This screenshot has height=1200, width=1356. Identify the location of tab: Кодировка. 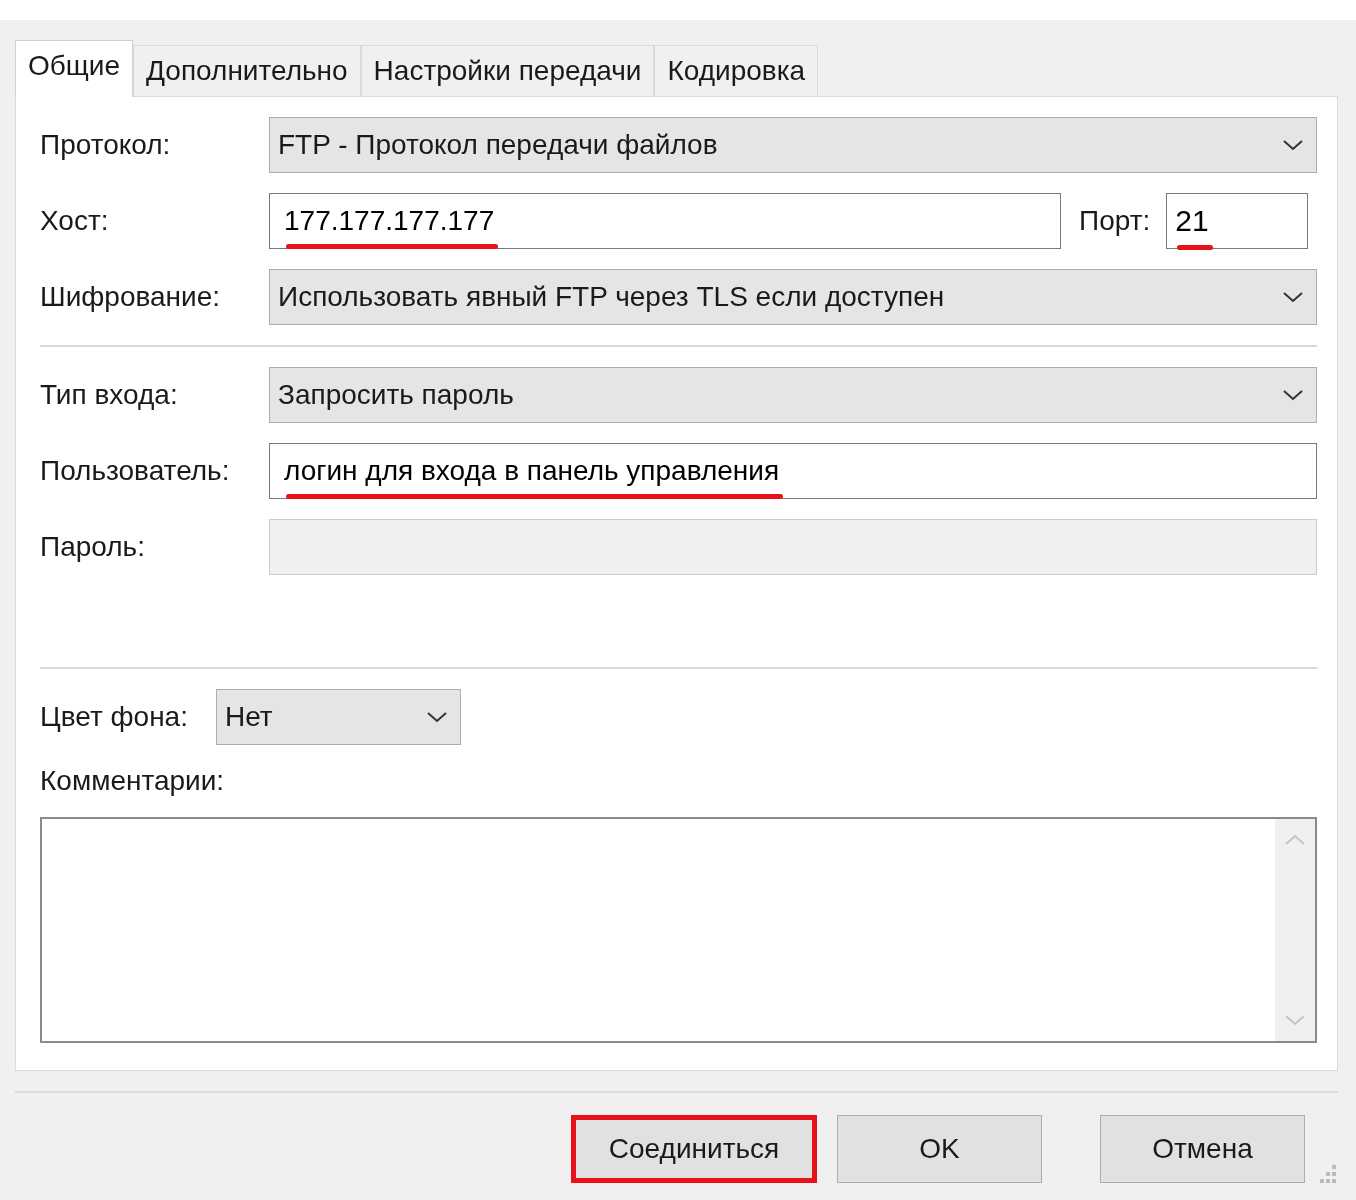
(736, 70).